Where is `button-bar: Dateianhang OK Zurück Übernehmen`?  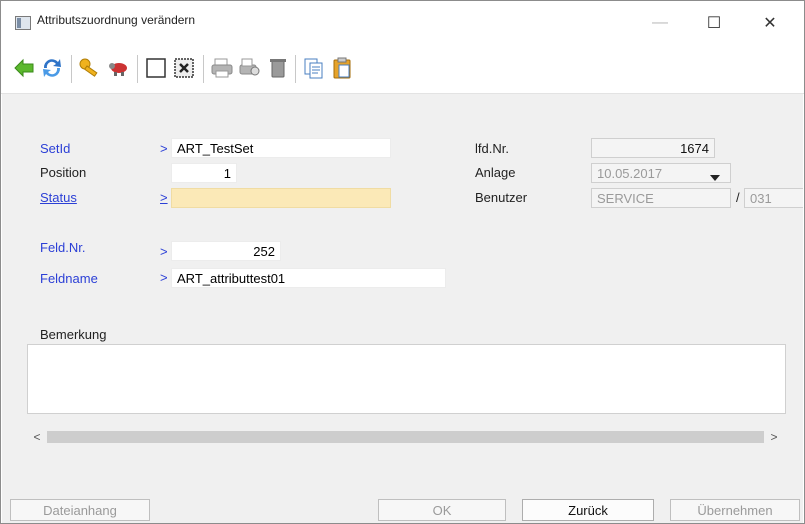
button-bar: Dateianhang OK Zurück Übernehmen is located at coordinates (402, 508).